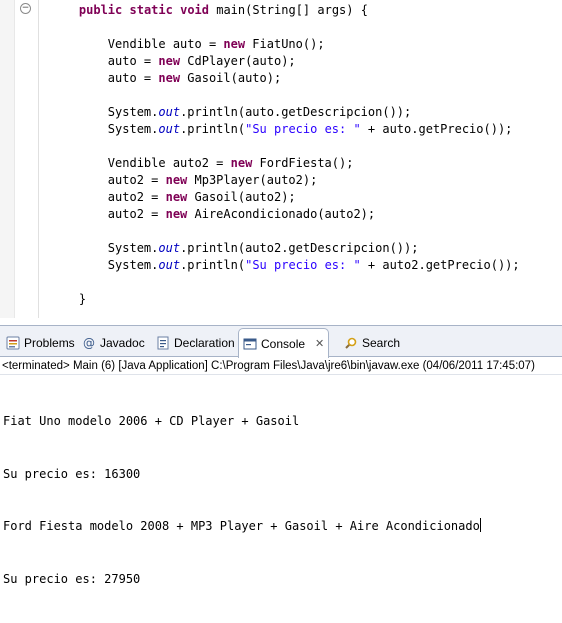 Image resolution: width=562 pixels, height=623 pixels. I want to click on console-icon, so click(250, 343).